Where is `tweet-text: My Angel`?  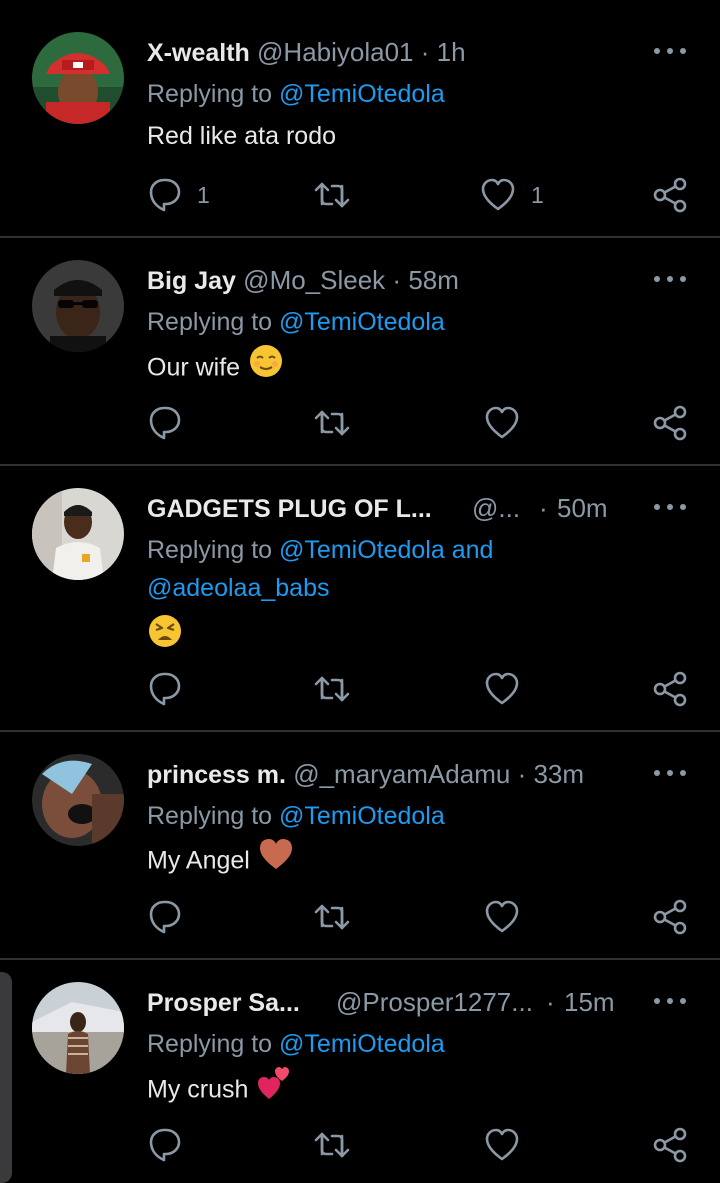 tweet-text: My Angel is located at coordinates (220, 860).